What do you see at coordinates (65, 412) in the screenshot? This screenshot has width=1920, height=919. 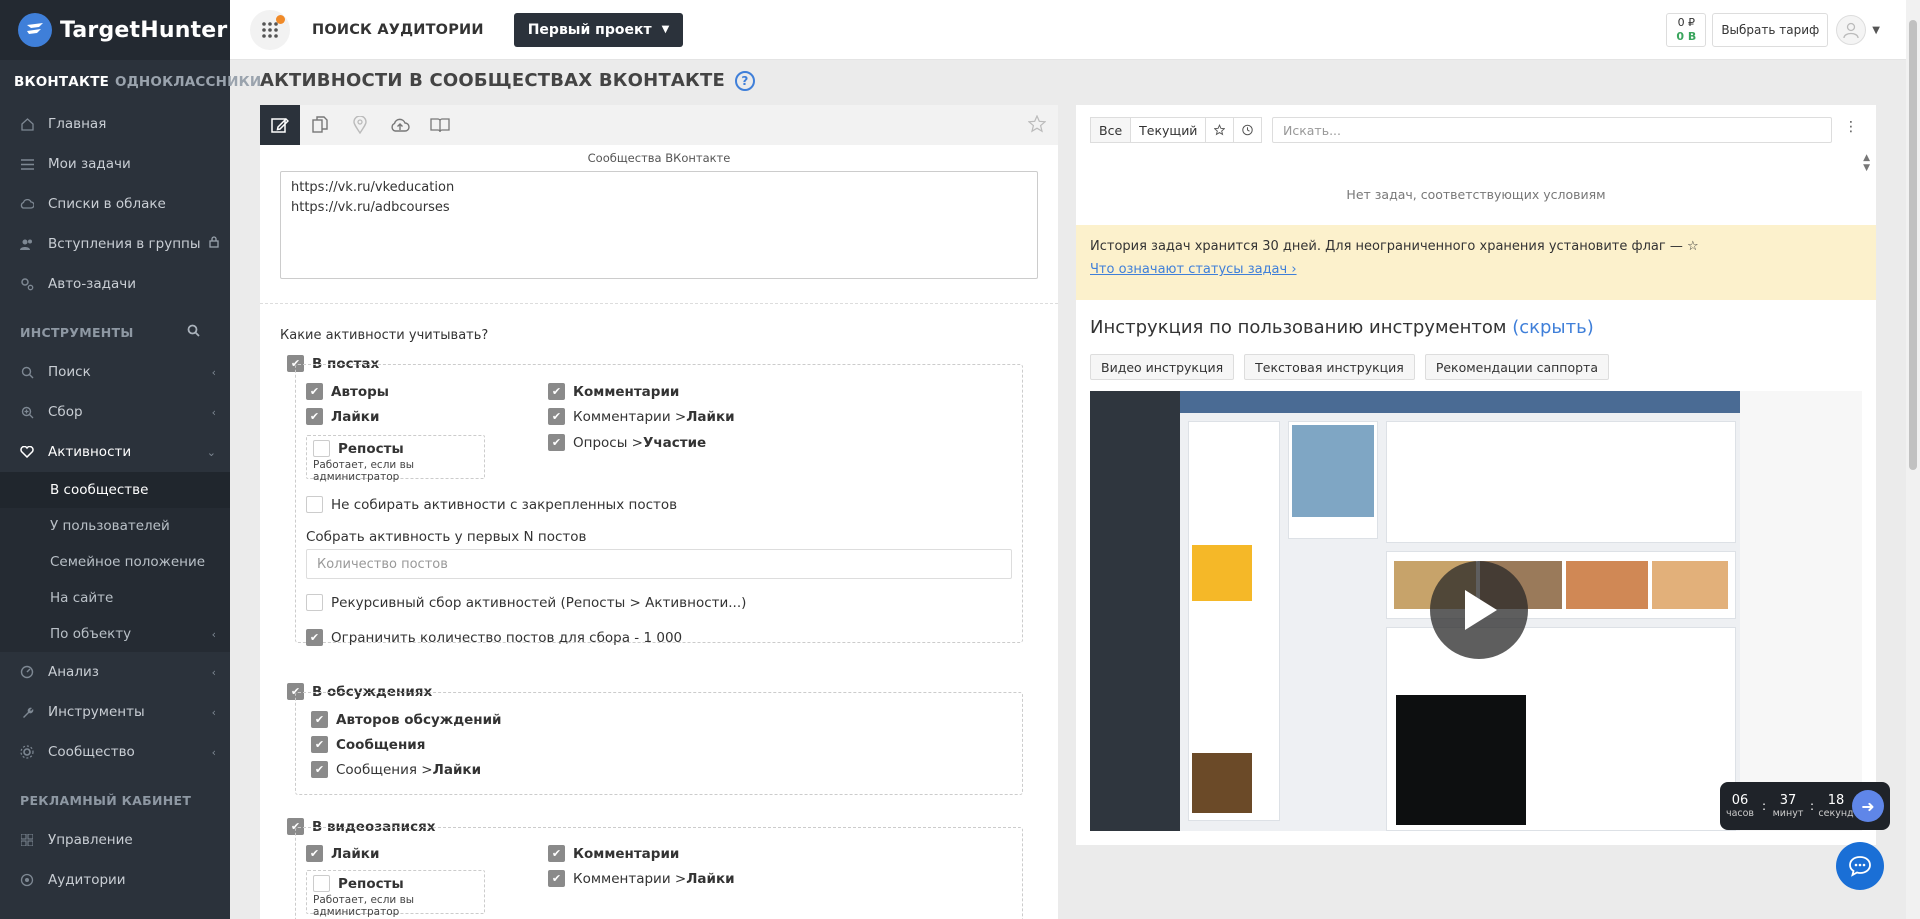 I see `sidebar-item-label: Сбор` at bounding box center [65, 412].